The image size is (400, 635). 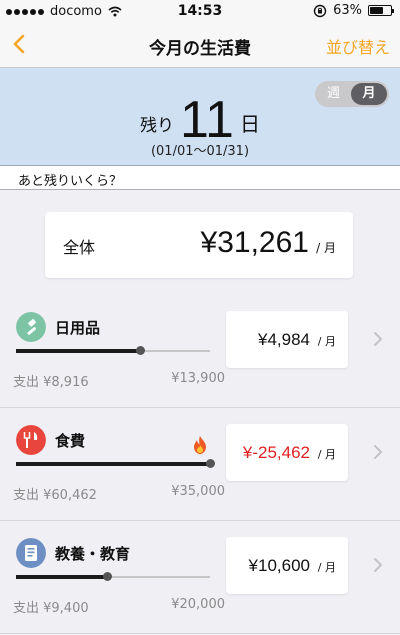 I want to click on remaining-amount: ¥-25,462, so click(x=276, y=452).